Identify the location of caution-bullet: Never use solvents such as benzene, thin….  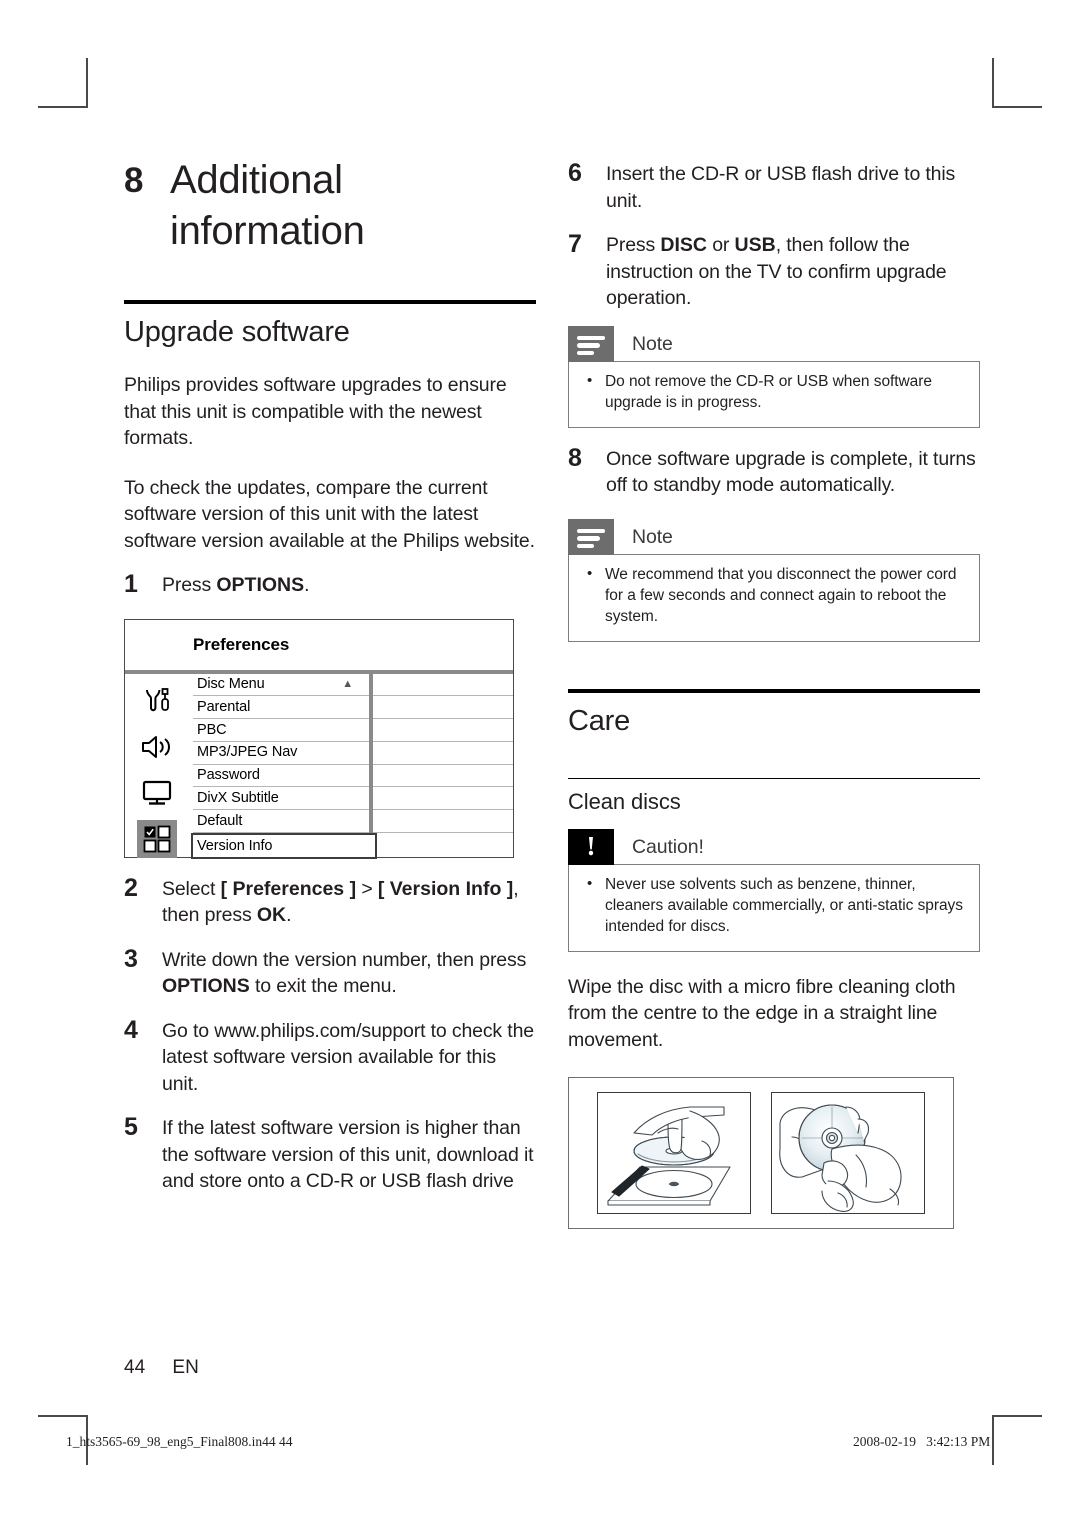
(774, 905).